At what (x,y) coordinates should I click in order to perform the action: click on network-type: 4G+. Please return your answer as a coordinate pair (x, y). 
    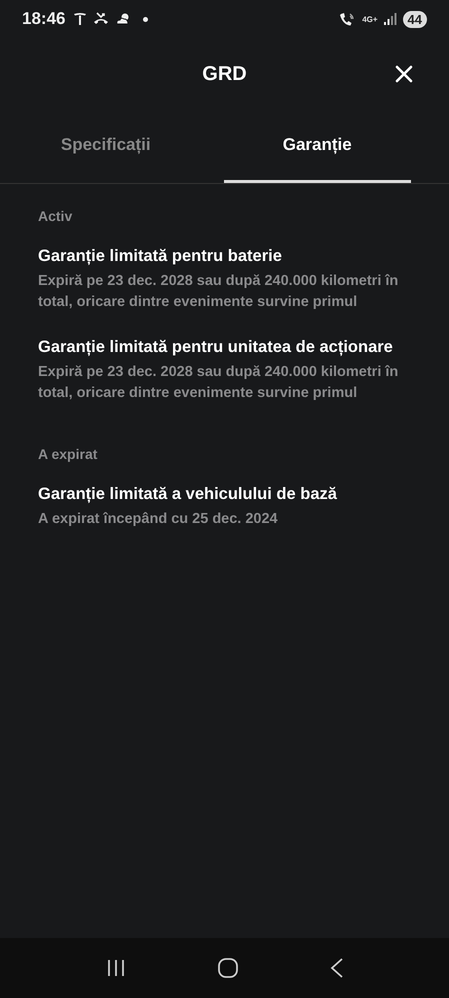
    Looking at the image, I should click on (370, 19).